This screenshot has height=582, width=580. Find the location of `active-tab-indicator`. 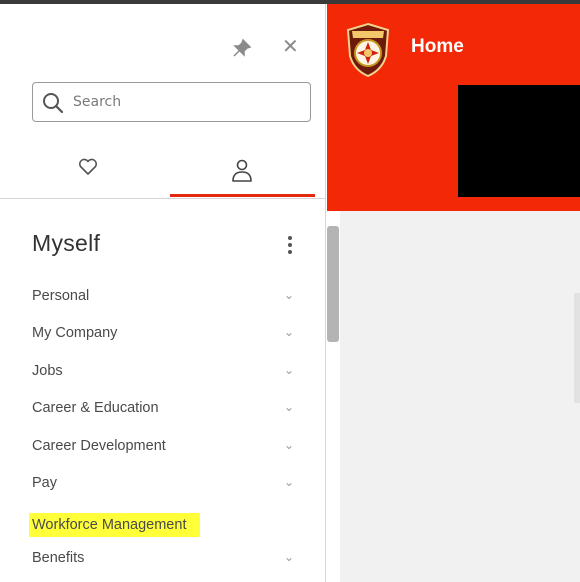

active-tab-indicator is located at coordinates (242, 195).